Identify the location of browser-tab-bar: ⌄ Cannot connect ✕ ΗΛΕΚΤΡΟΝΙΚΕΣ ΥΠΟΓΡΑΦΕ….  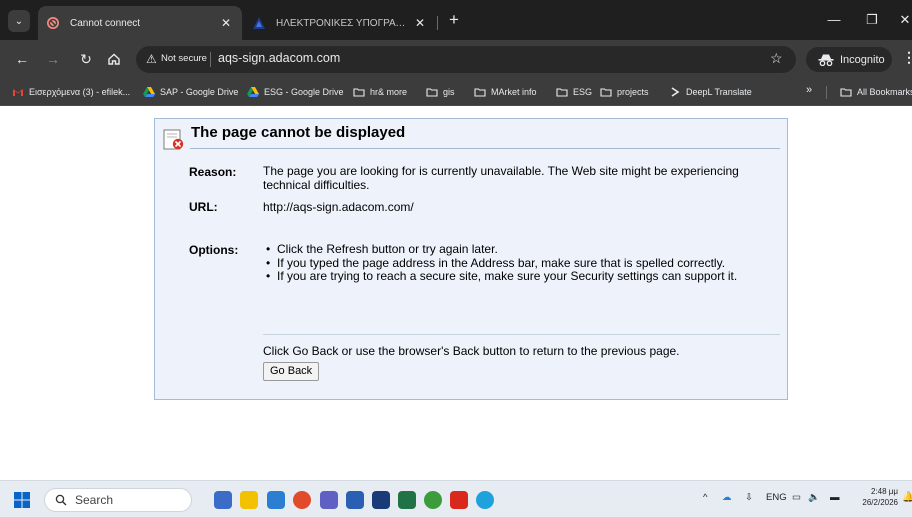
(456, 20).